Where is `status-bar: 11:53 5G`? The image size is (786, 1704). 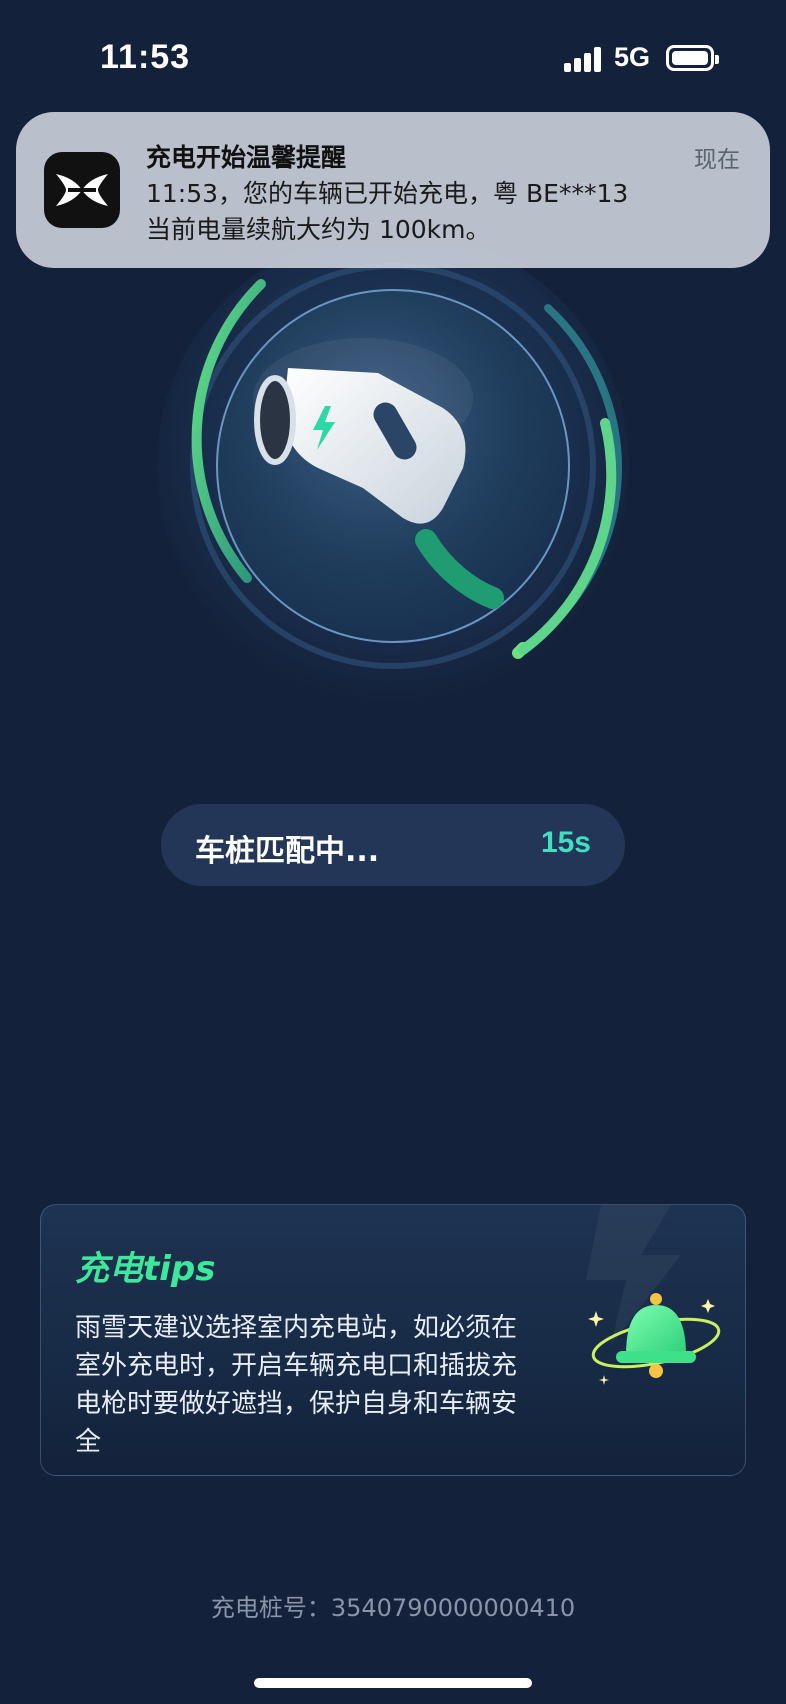 status-bar: 11:53 5G is located at coordinates (393, 55).